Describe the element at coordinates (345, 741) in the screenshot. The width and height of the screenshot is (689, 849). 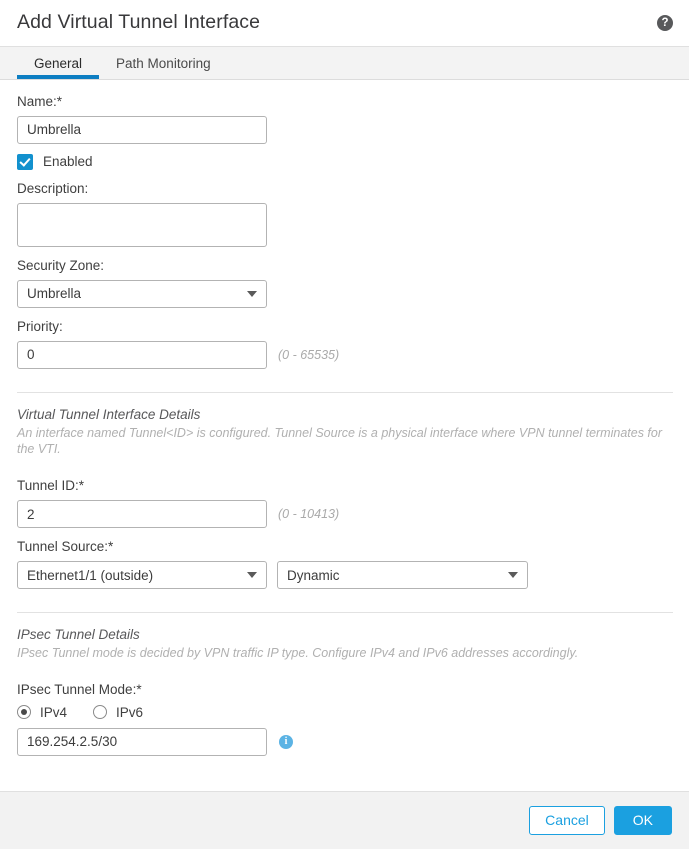
I see `ipsec-address-row: i` at that location.